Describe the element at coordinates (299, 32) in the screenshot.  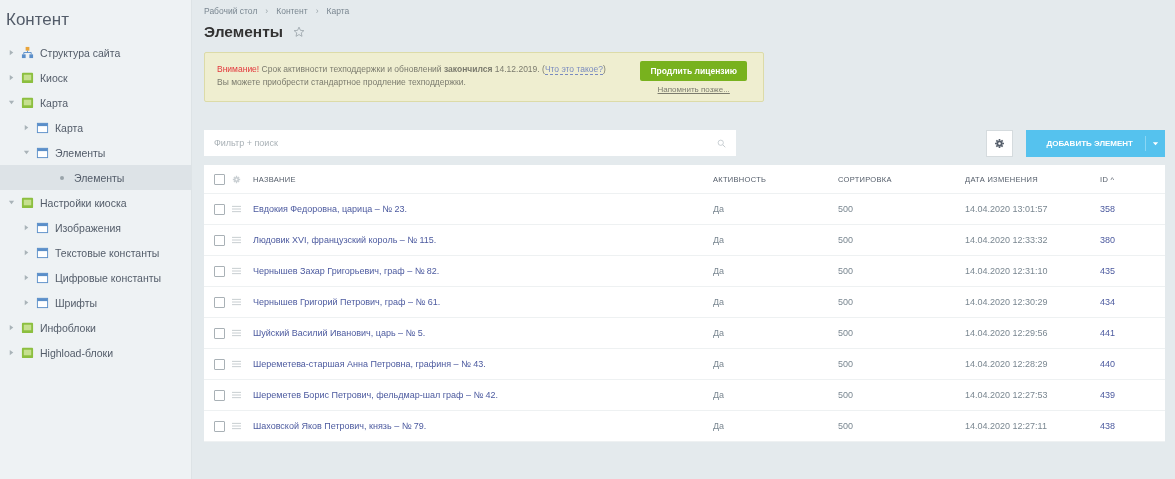
I see `star-icon` at that location.